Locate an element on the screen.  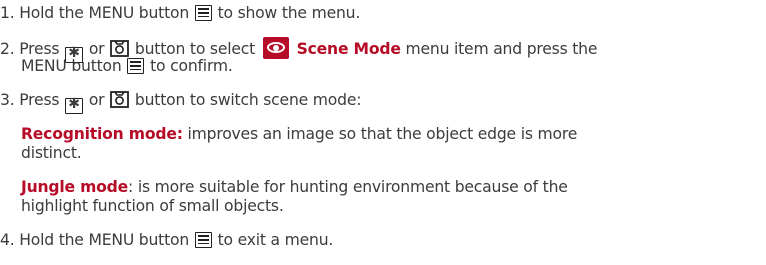
recognition-mode-cont: distinct. is located at coordinates (51, 153).